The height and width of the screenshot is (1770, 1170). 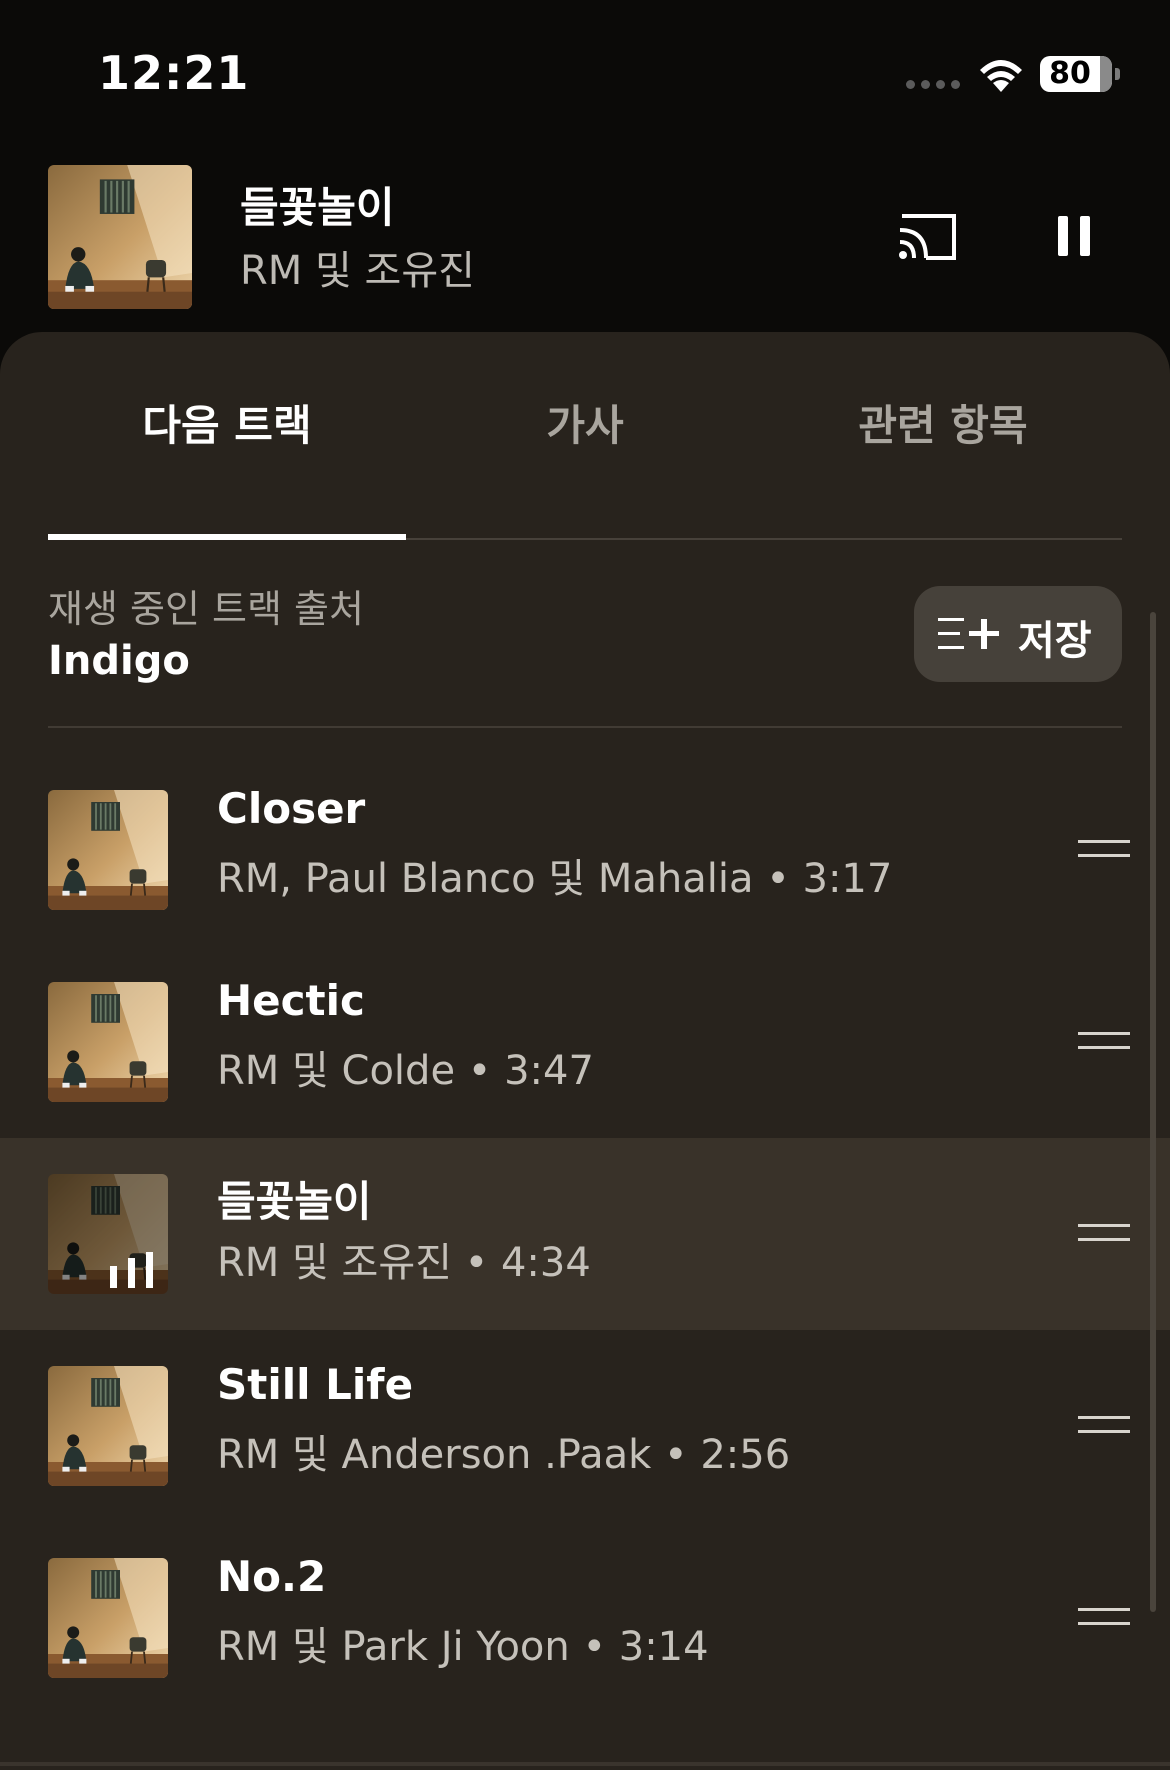 I want to click on track-title: 들꽃놀이, so click(x=294, y=1201).